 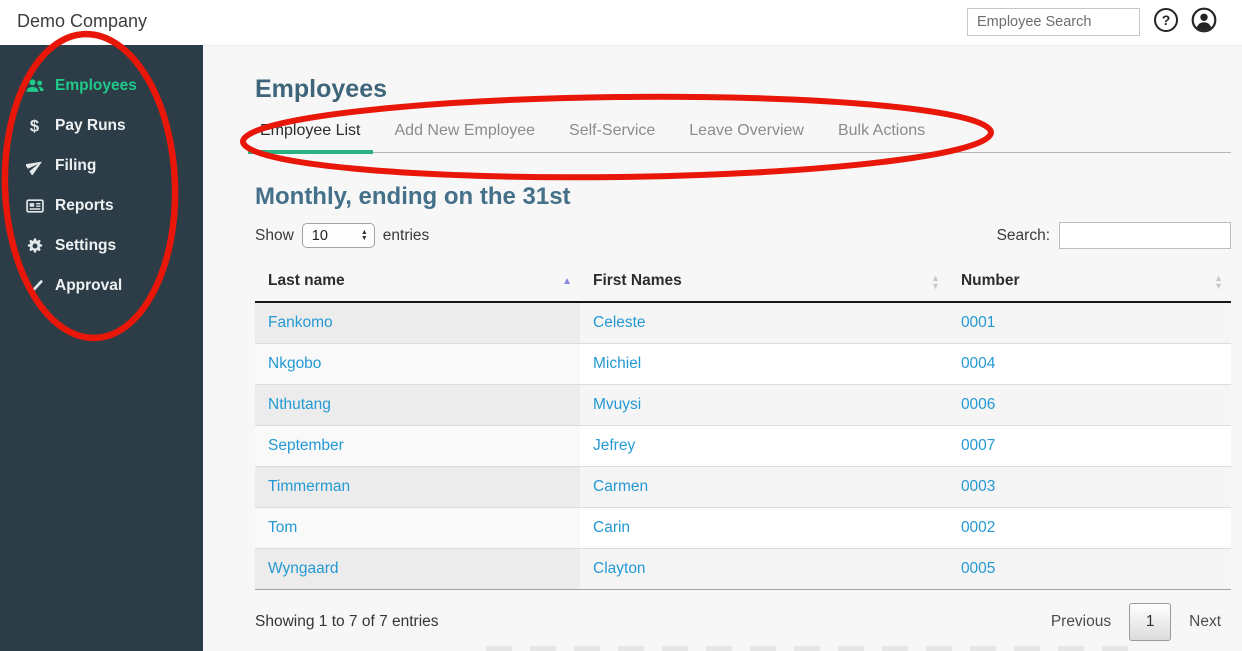 I want to click on clipped-content-hint, so click(x=816, y=648).